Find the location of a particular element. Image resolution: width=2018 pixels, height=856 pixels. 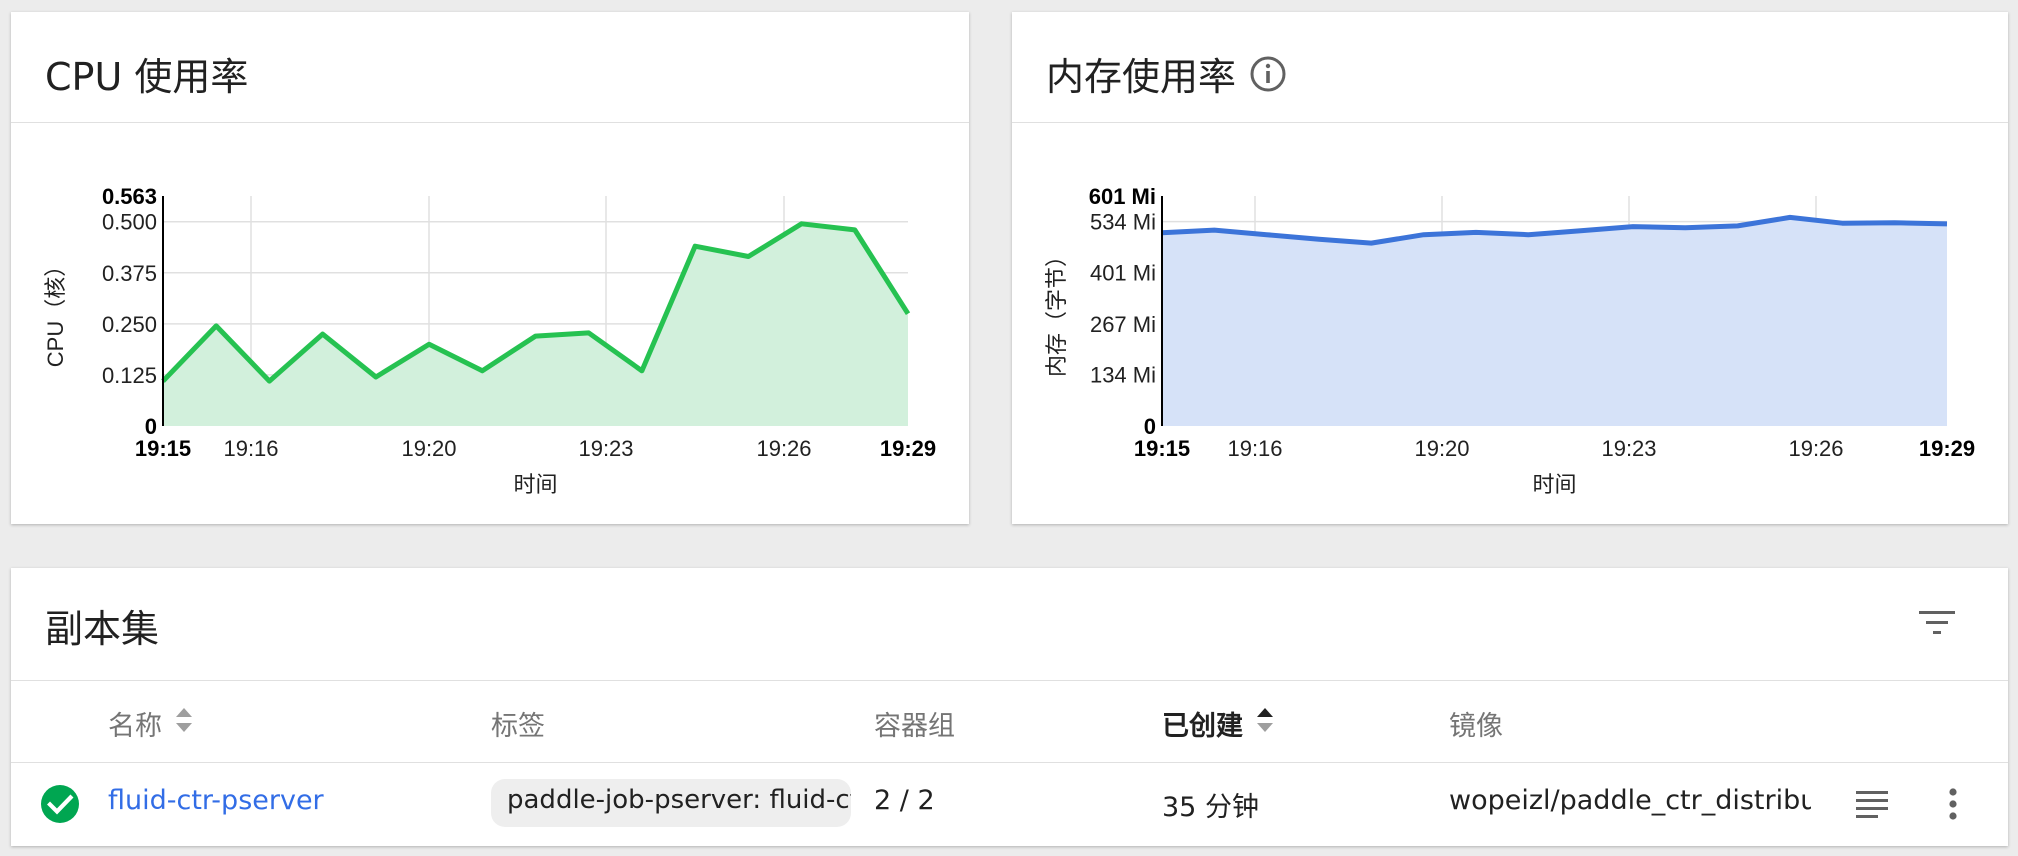

memory-card-title: 内存使用率 is located at coordinates (1166, 73).